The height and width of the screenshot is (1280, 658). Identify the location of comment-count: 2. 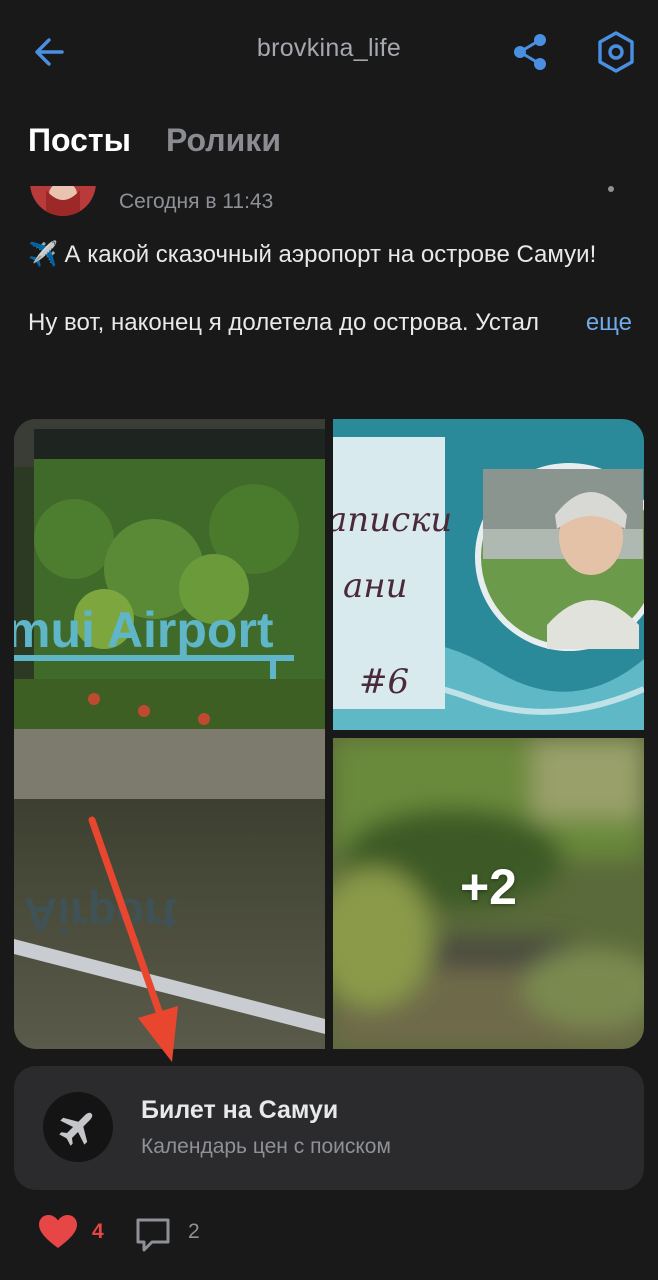
(194, 1231).